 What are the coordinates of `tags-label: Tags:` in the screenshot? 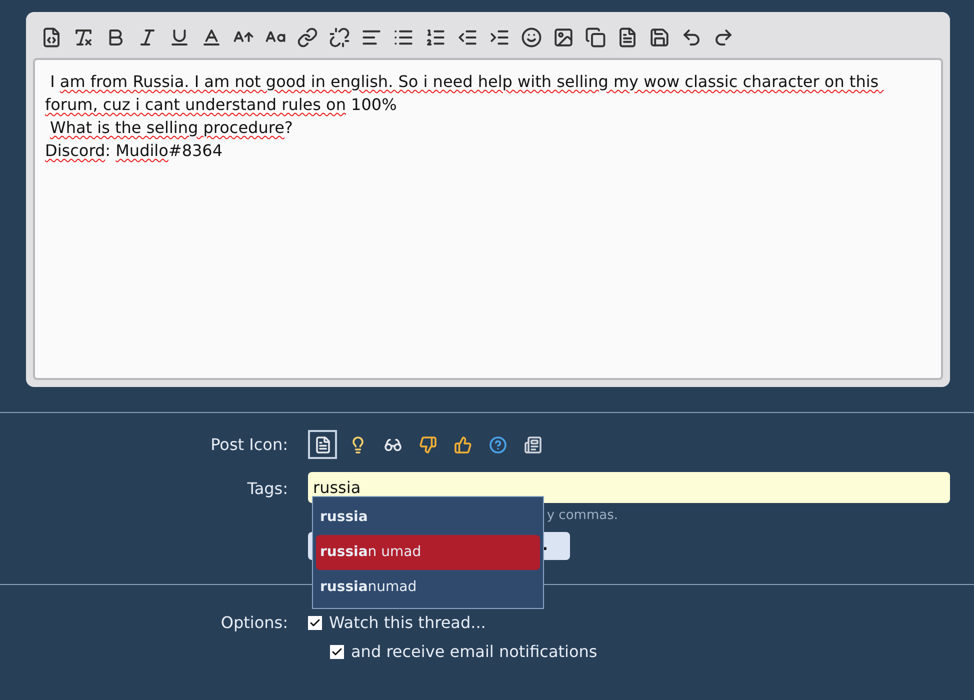 It's located at (267, 489).